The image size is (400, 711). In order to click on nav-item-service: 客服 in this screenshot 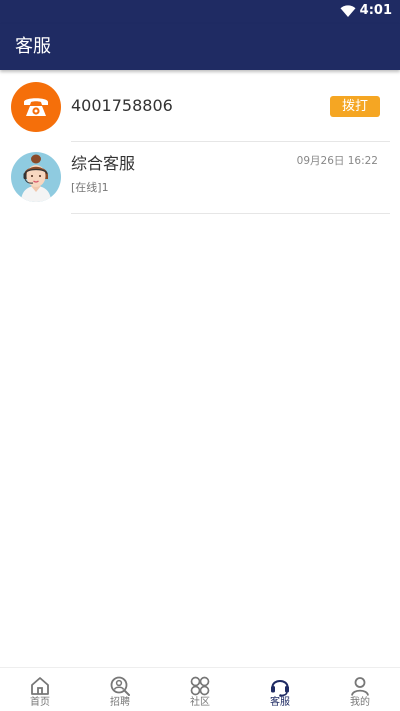, I will do `click(280, 689)`.